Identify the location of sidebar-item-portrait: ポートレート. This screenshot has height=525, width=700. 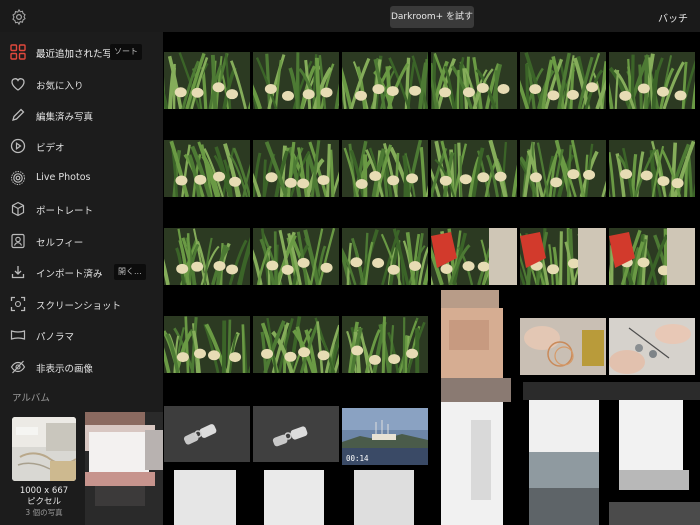
(81, 210).